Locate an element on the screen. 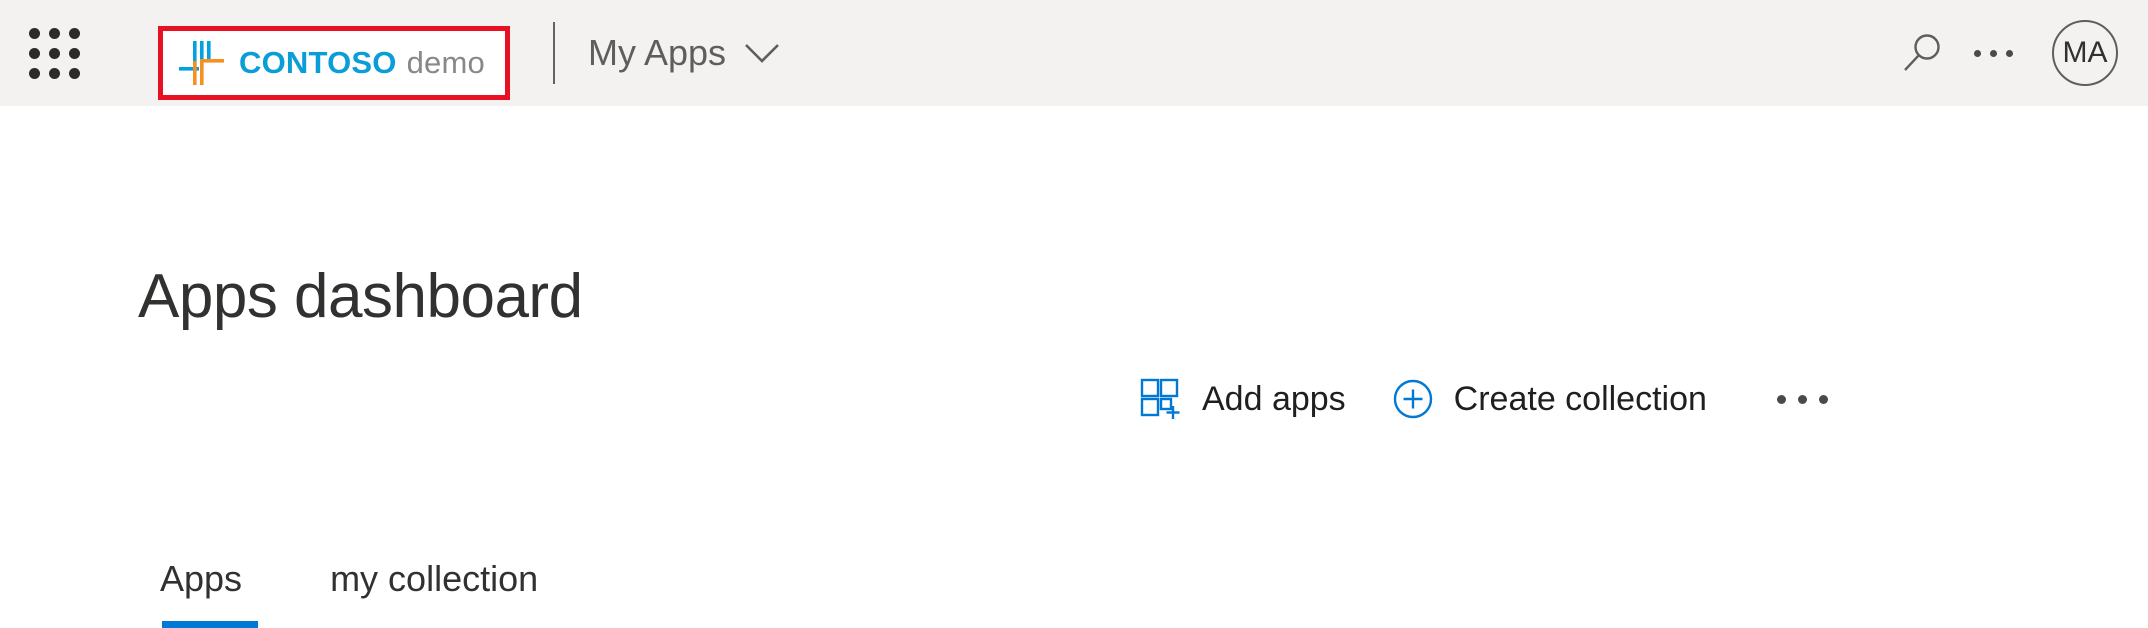 This screenshot has height=628, width=2148. search-button is located at coordinates (1923, 53).